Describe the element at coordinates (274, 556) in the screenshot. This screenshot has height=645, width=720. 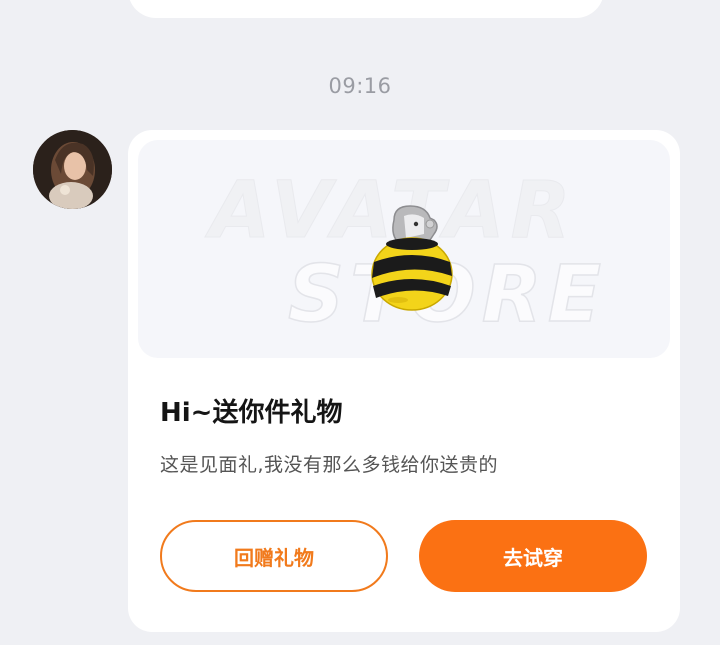
I see `return-gift-button: 回赠礼物` at that location.